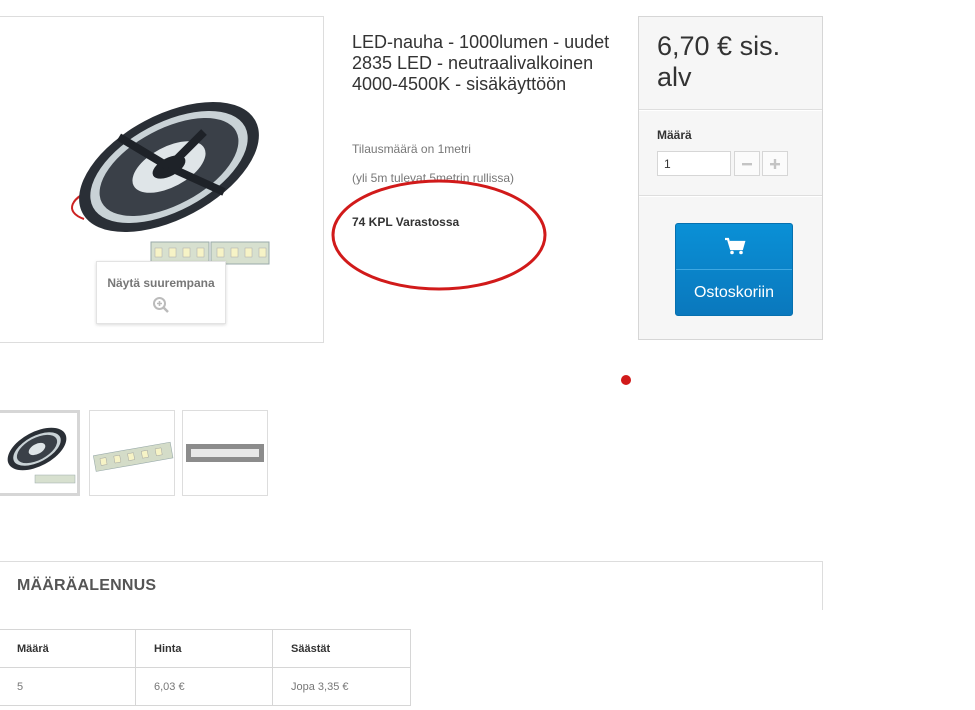 This screenshot has height=710, width=975. Describe the element at coordinates (170, 183) in the screenshot. I see `led-strip-reel-image` at that location.